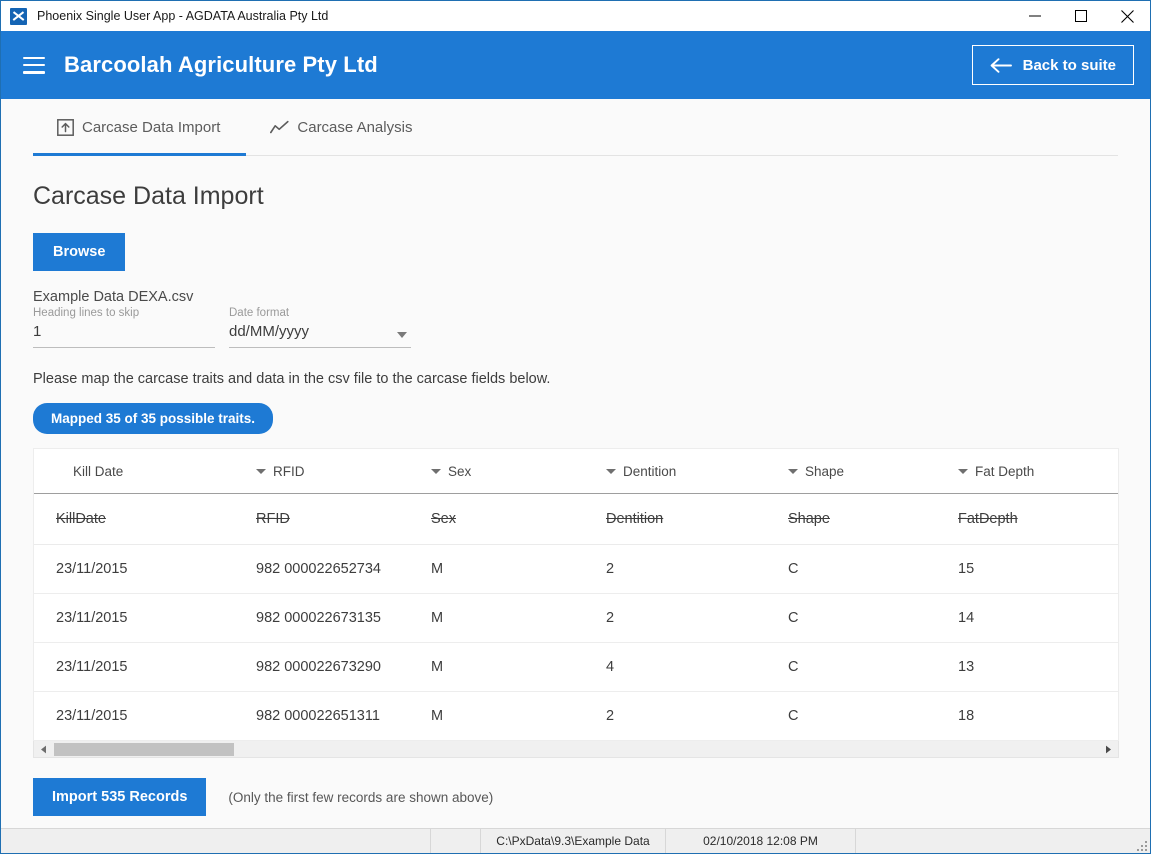  Describe the element at coordinates (259, 313) in the screenshot. I see `date-format-label: Date format` at that location.